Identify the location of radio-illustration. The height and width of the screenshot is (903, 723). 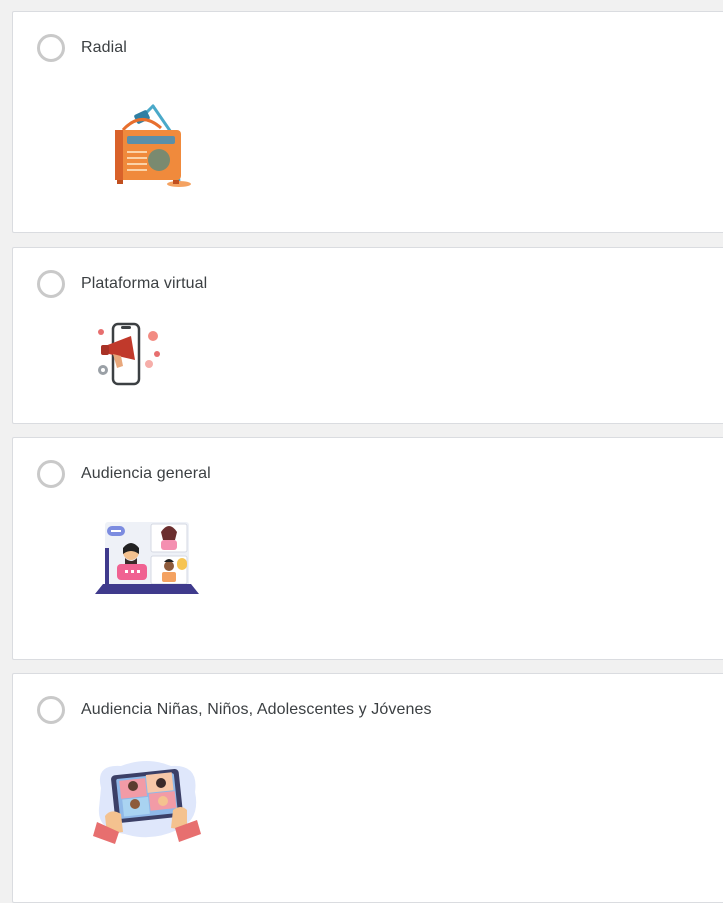
(153, 145).